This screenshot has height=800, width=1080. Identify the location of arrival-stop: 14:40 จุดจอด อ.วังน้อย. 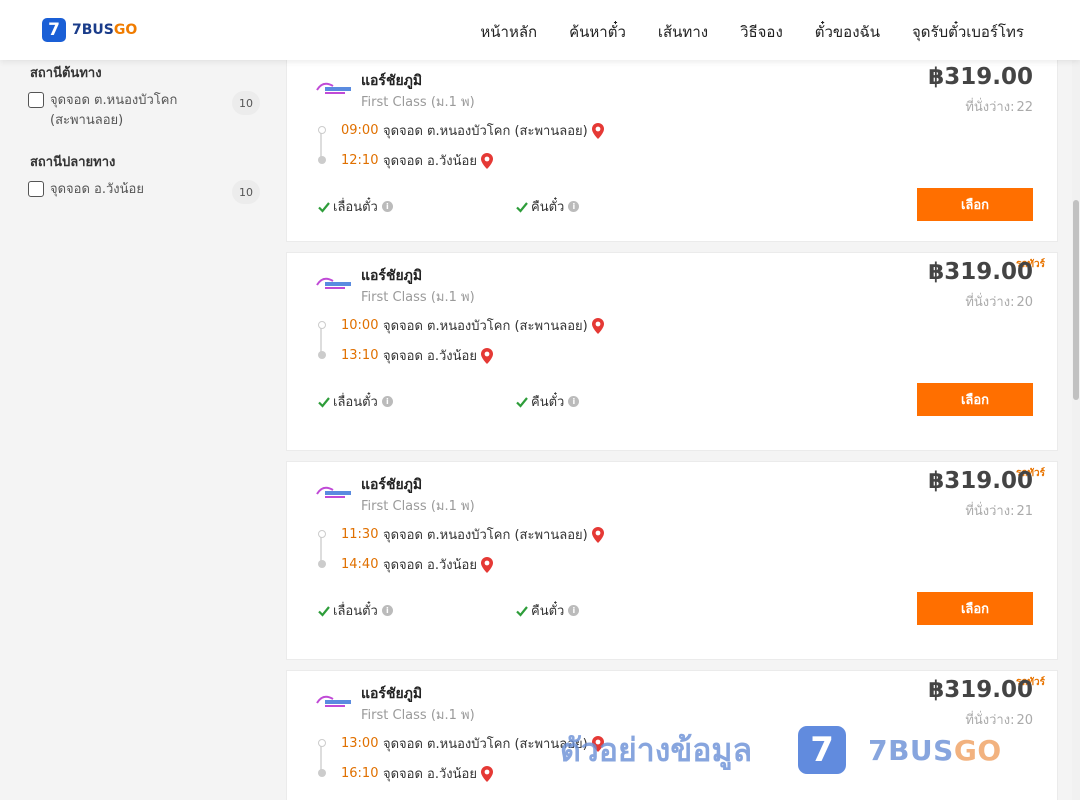
(417, 564).